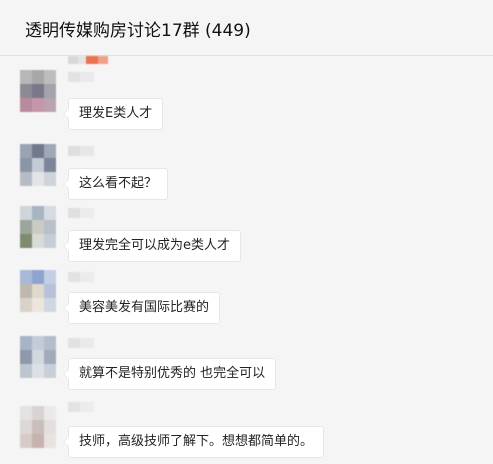 The height and width of the screenshot is (464, 493). I want to click on chat-title: 透明传媒购房讨论17群 (449), so click(138, 31).